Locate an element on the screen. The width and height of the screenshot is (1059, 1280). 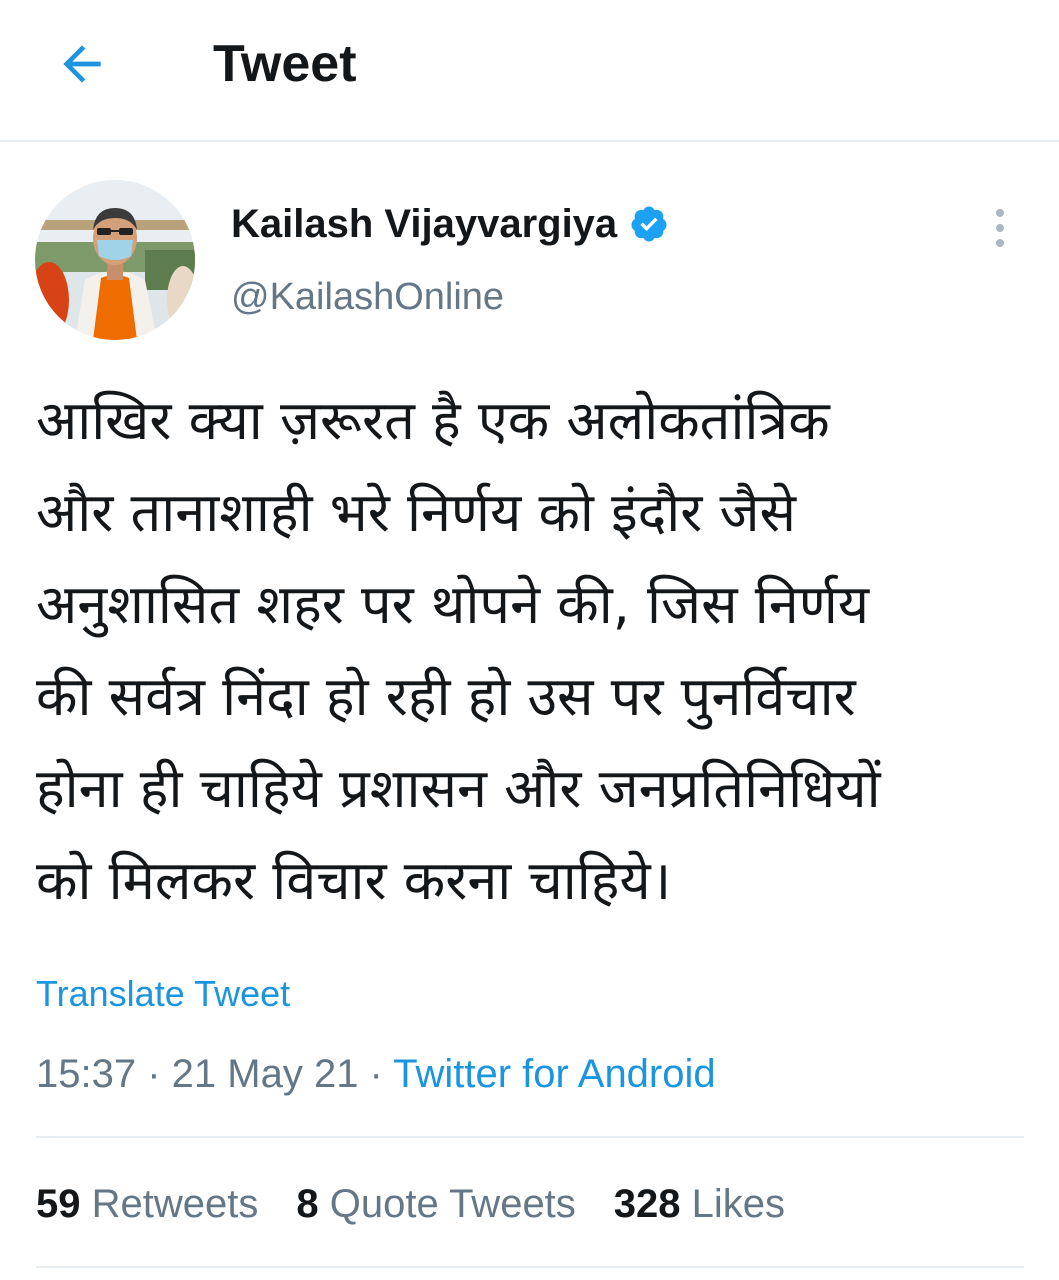
tweet-time: 15:37 is located at coordinates (86, 1074).